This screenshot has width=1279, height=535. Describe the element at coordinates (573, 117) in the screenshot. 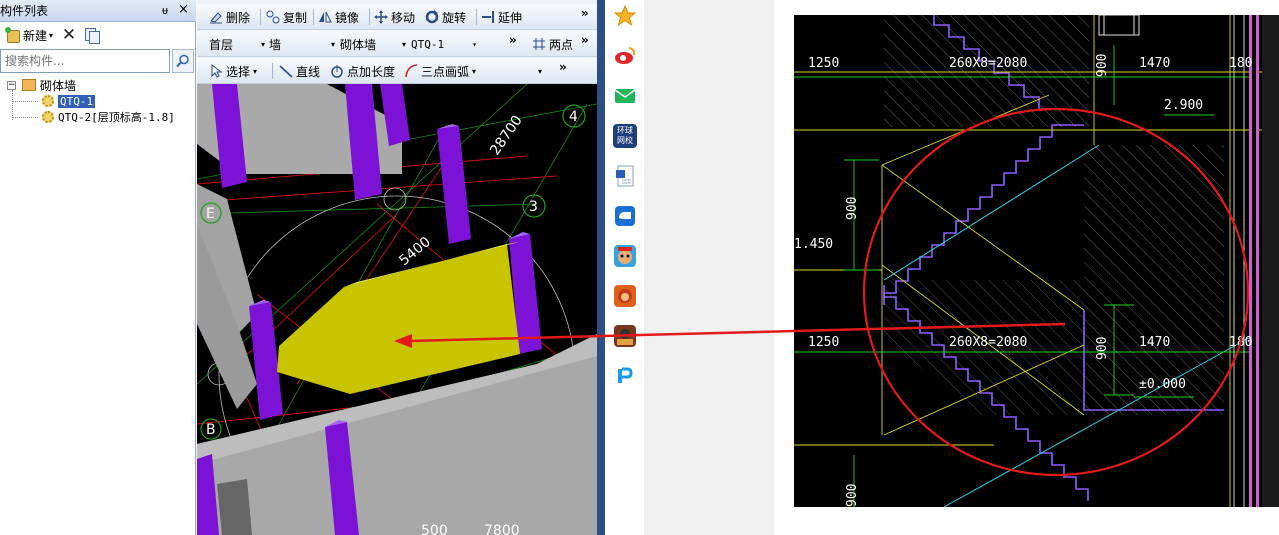

I see `axis-label-4: 4` at that location.